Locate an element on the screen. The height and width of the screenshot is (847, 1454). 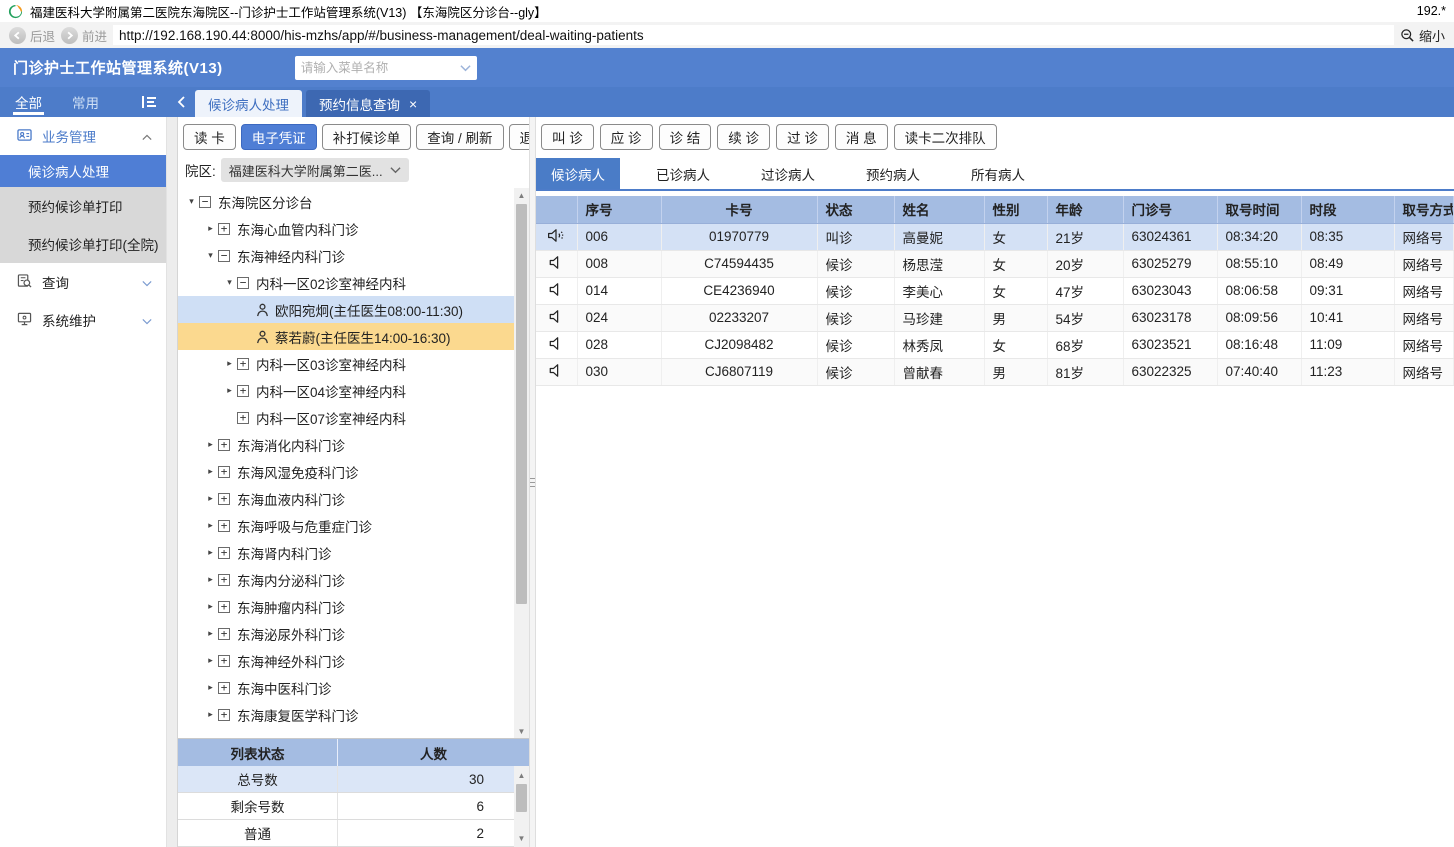
tabs-scroll-left-icon is located at coordinates (181, 102).